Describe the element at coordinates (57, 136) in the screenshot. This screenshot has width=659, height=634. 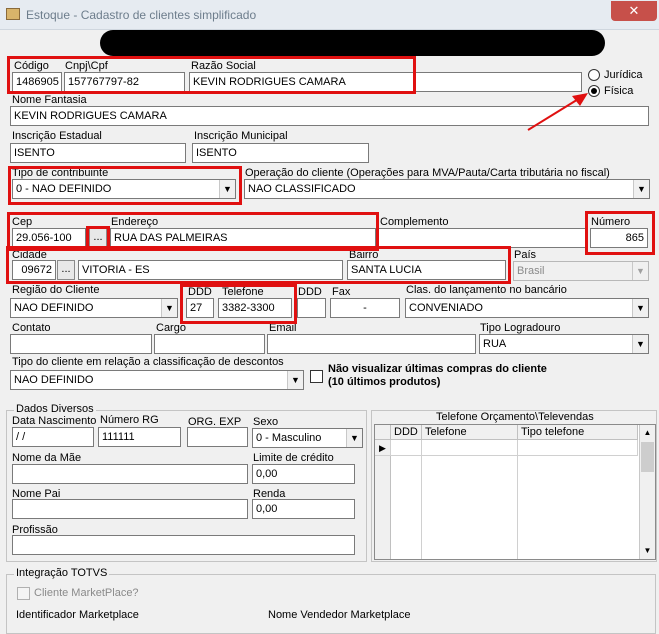
I see `ie-label: Inscrição Estadual` at that location.